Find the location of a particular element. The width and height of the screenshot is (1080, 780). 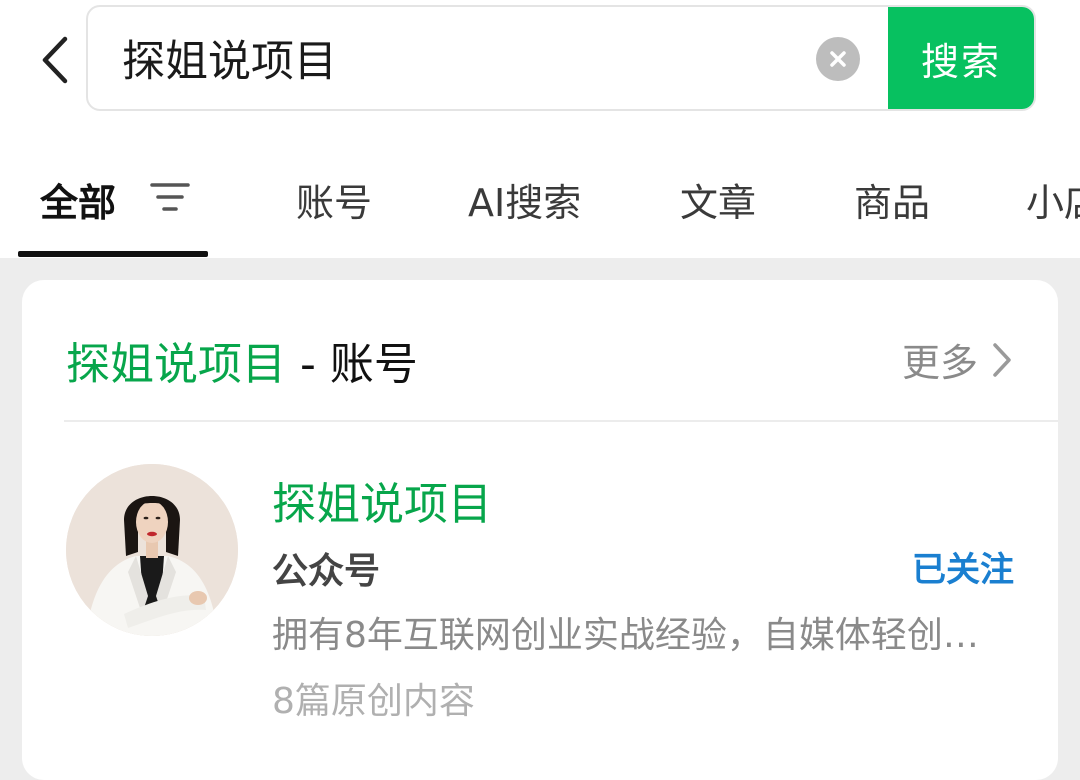

avatar is located at coordinates (152, 550).